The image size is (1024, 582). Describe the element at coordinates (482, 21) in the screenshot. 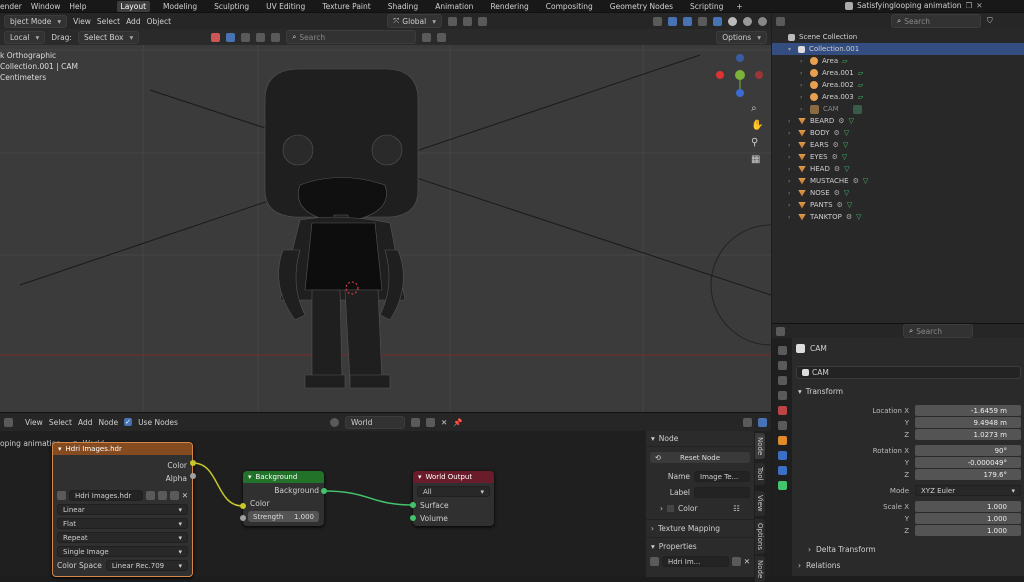

I see `proportional-edit-icon` at that location.